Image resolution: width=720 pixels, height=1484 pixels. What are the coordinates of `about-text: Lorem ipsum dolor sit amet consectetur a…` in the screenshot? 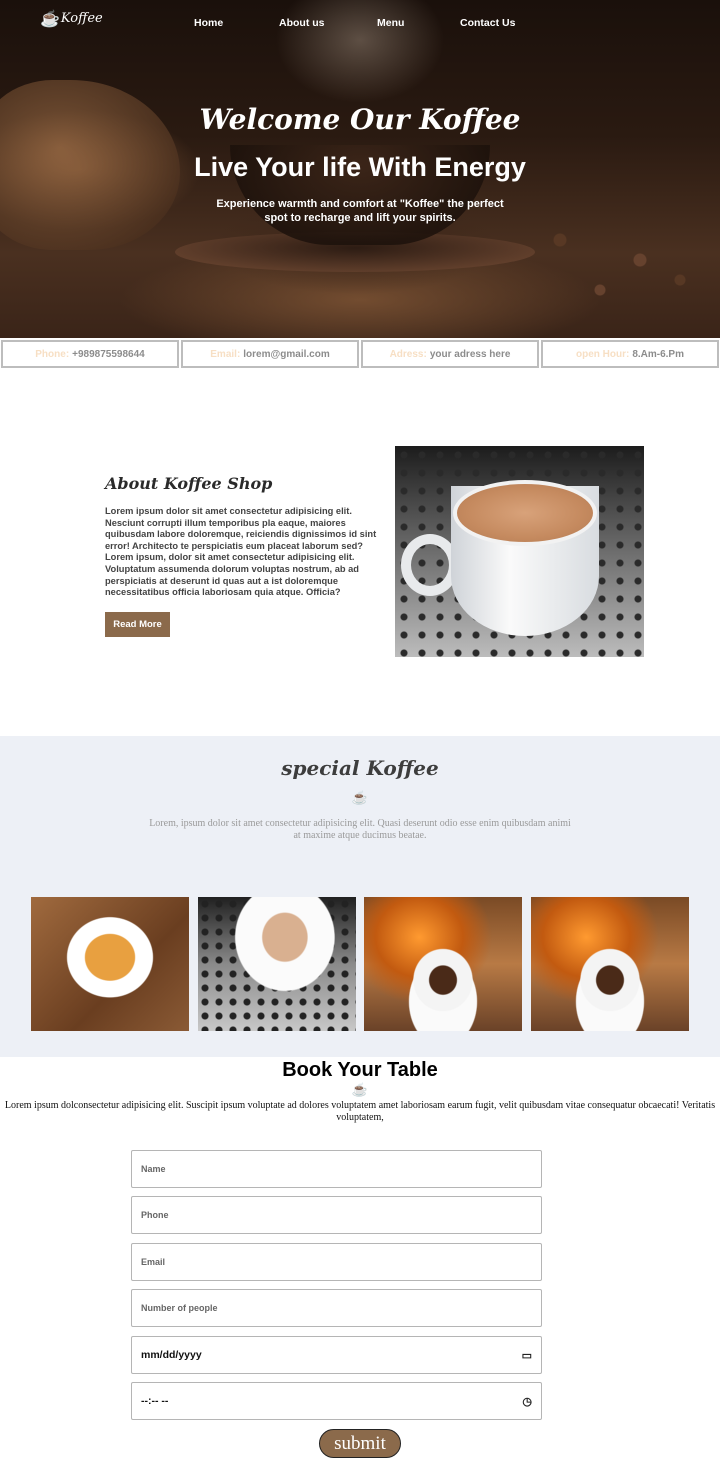 It's located at (241, 552).